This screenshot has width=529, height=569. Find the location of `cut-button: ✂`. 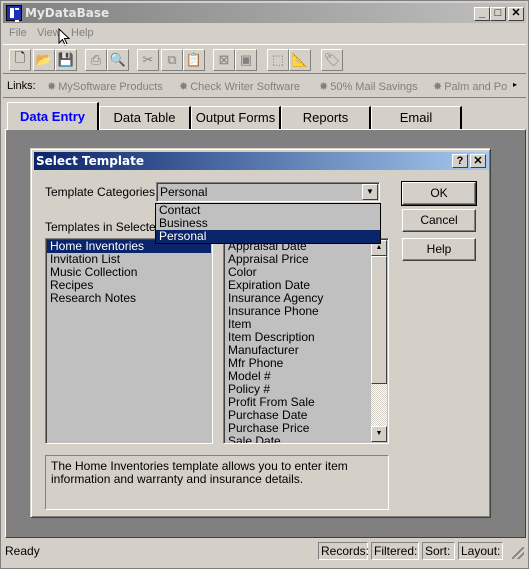

cut-button: ✂ is located at coordinates (148, 60).